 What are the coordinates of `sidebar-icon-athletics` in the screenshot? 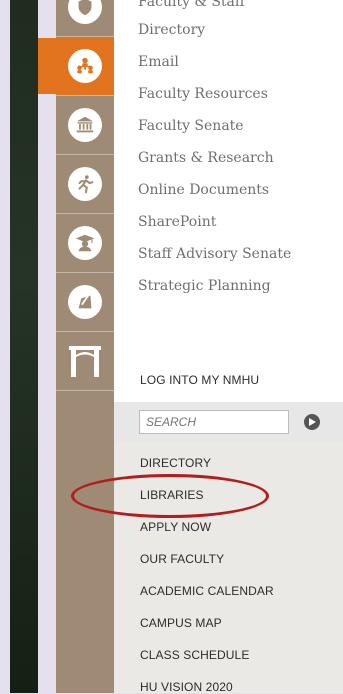 It's located at (85, 184).